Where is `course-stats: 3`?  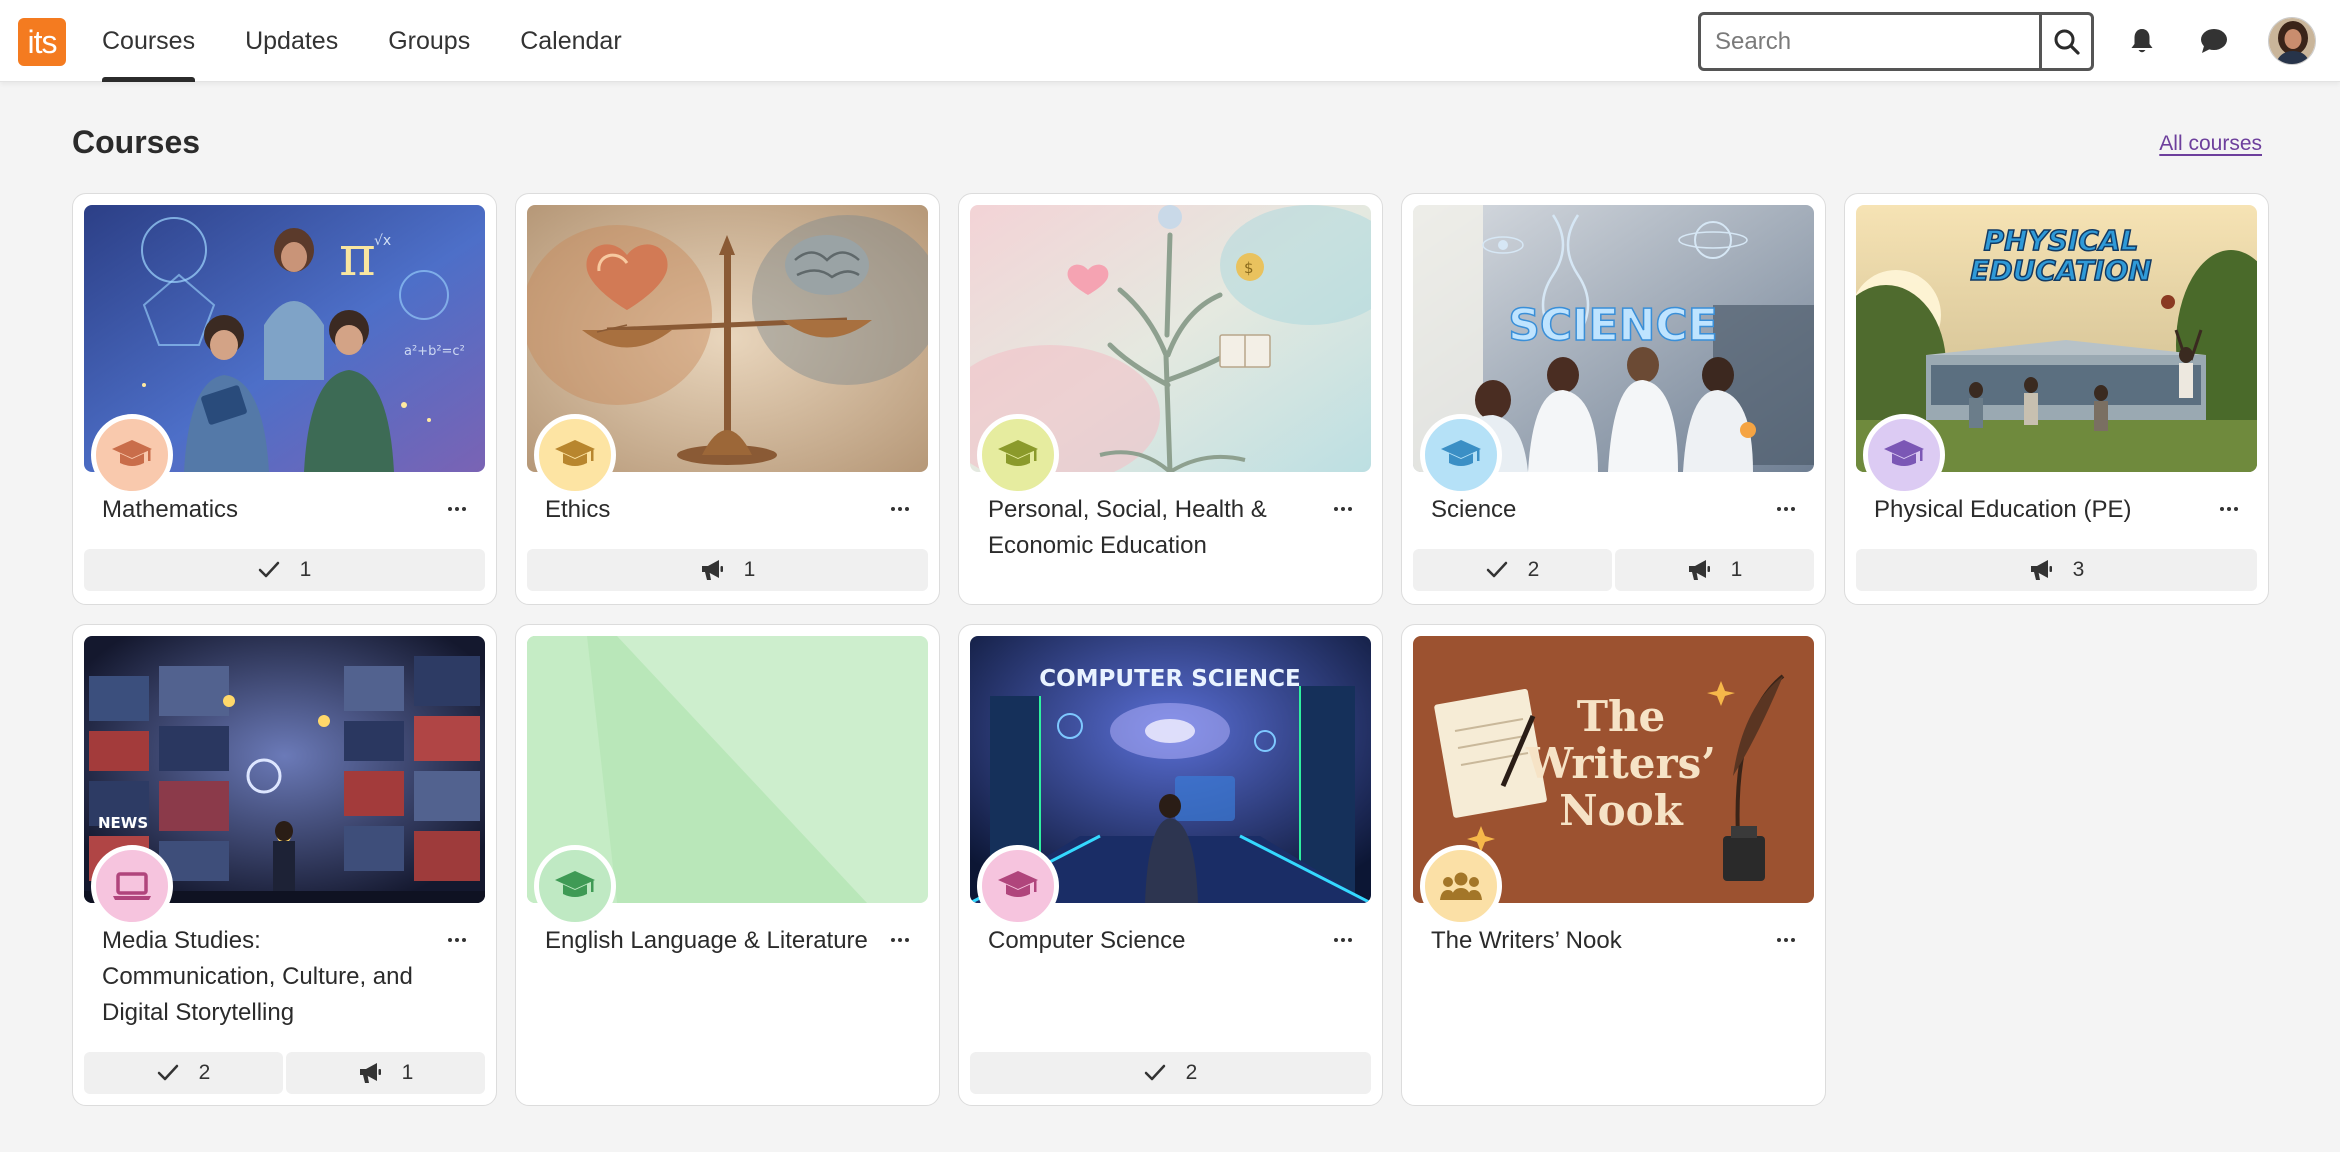
course-stats: 3 is located at coordinates (2056, 570).